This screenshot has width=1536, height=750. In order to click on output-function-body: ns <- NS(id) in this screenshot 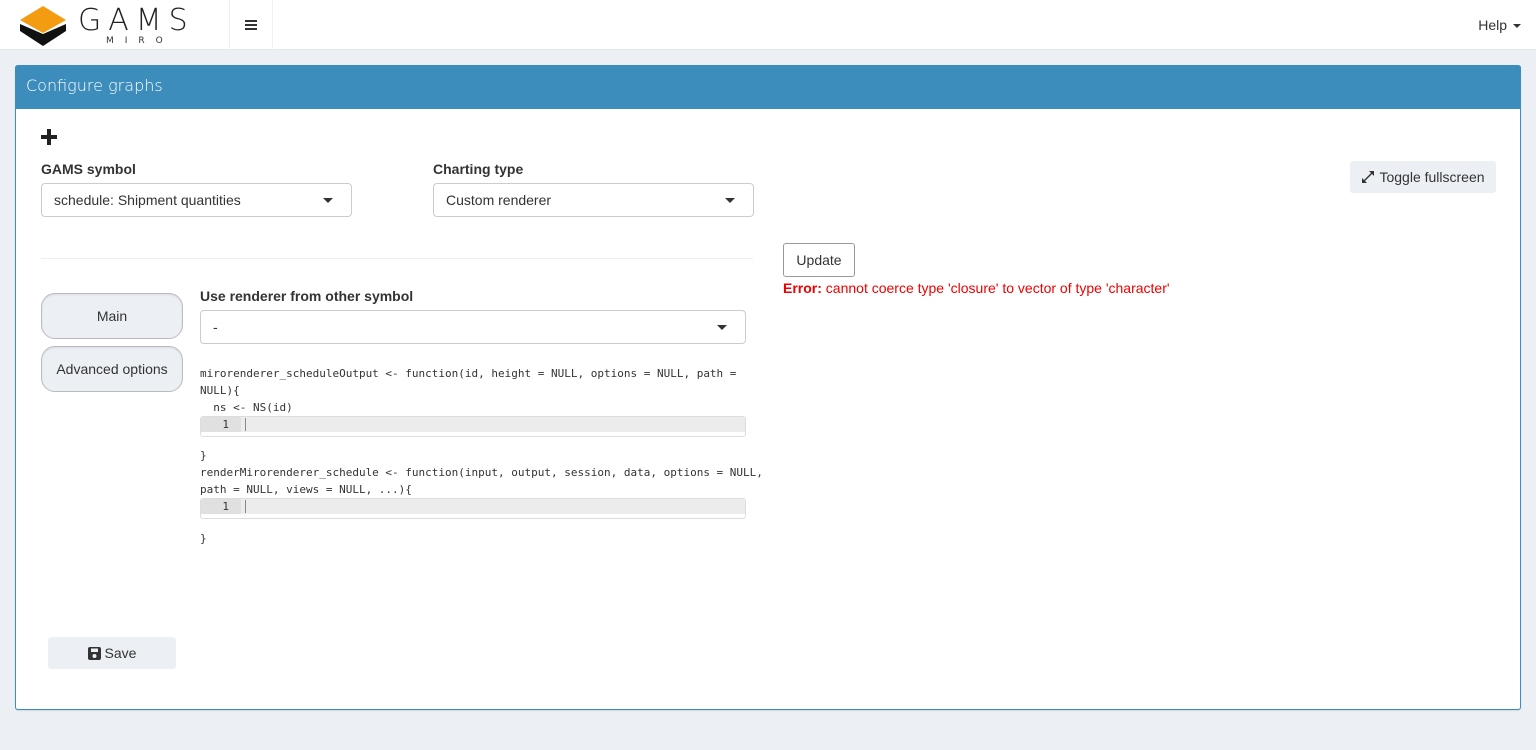, I will do `click(246, 407)`.